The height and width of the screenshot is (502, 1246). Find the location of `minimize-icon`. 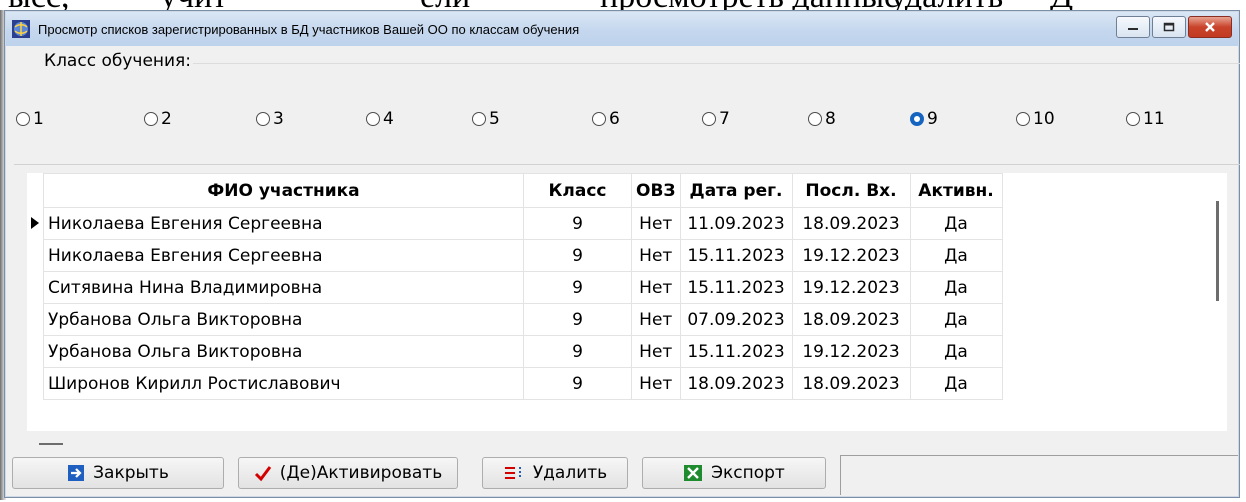

minimize-icon is located at coordinates (1133, 29).